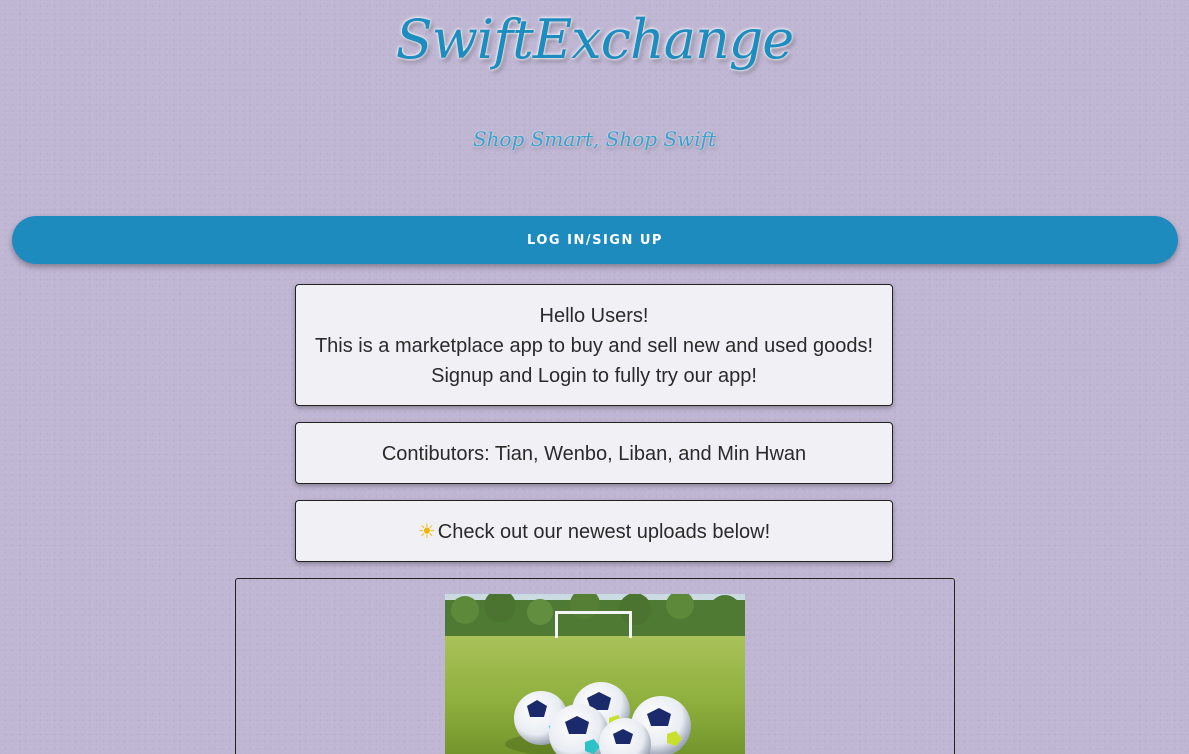  I want to click on app-tagline: Shop Smart, Shop Swift, so click(594, 139).